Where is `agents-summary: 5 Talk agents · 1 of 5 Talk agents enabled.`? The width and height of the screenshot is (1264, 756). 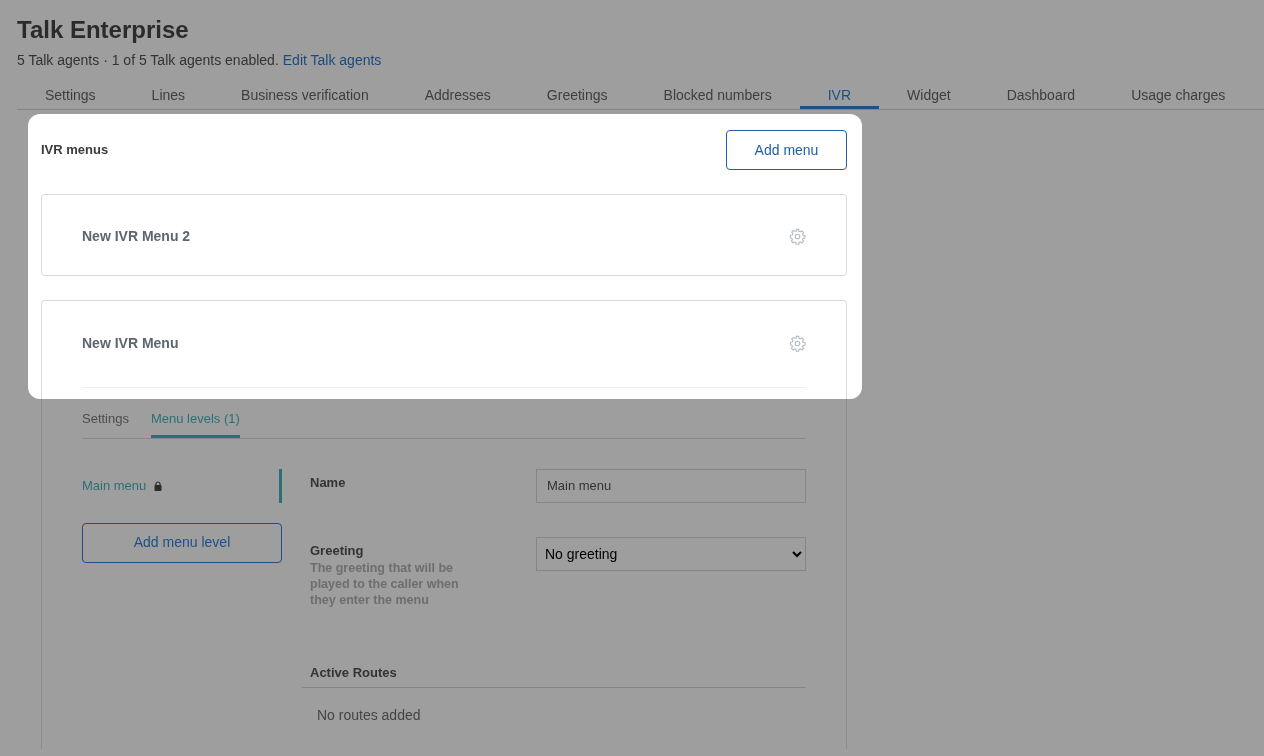
agents-summary: 5 Talk agents · 1 of 5 Talk agents enabled. is located at coordinates (148, 60).